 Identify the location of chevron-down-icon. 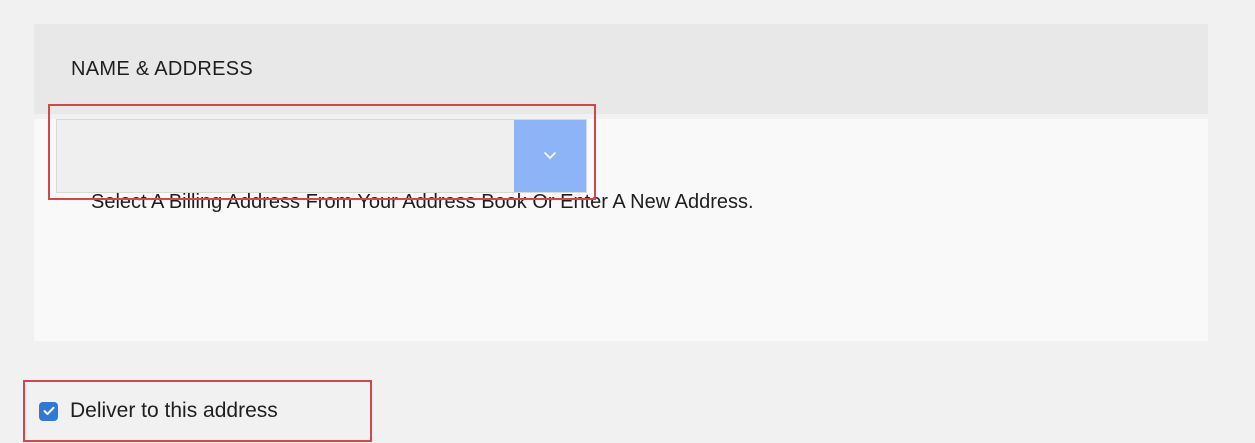
(550, 155).